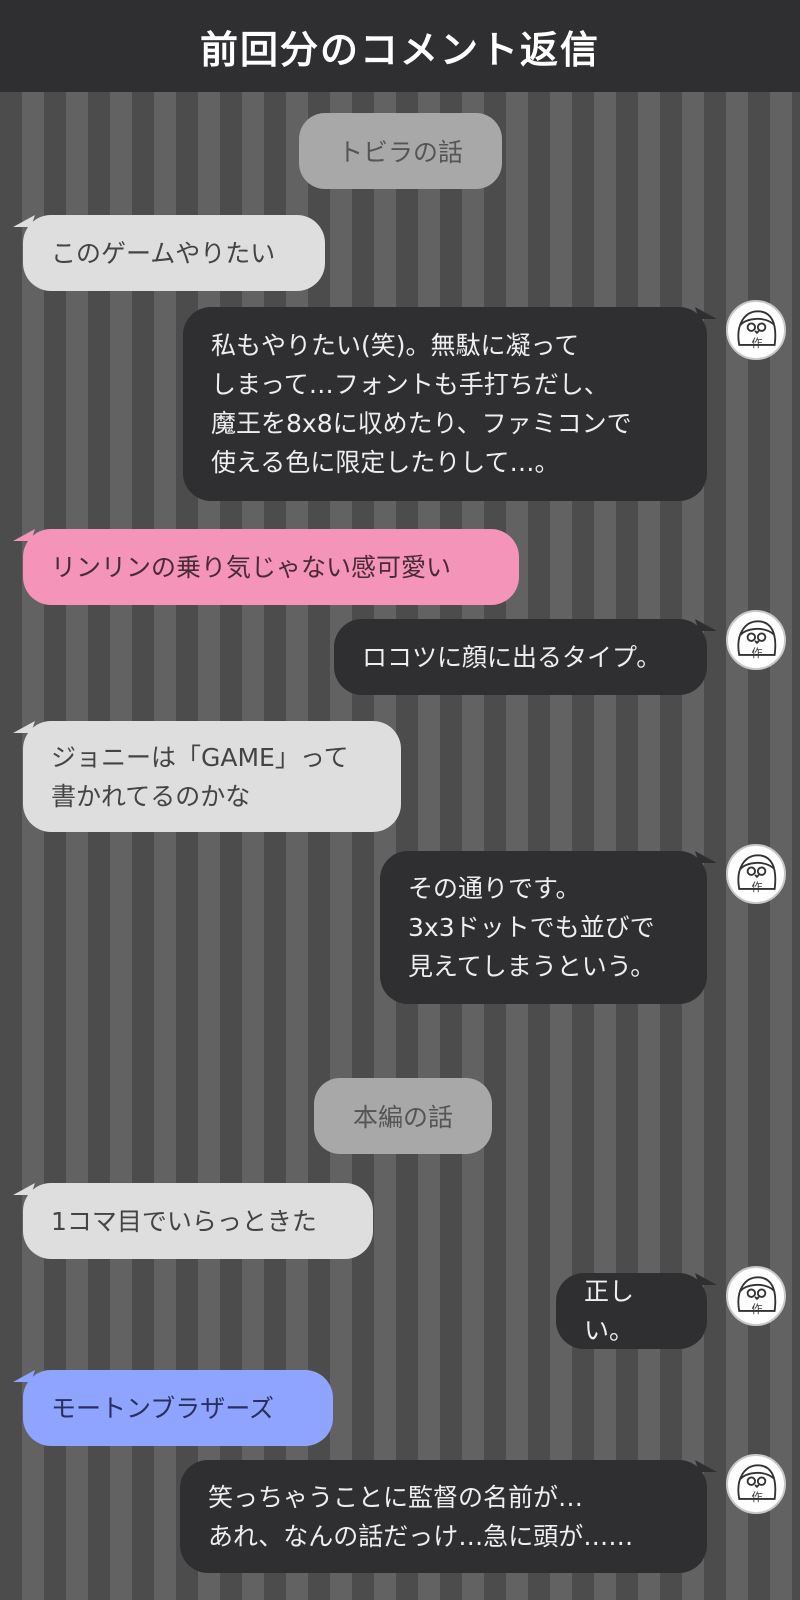 The image size is (800, 1600). I want to click on section-label-tobira: トビラの話, so click(400, 151).